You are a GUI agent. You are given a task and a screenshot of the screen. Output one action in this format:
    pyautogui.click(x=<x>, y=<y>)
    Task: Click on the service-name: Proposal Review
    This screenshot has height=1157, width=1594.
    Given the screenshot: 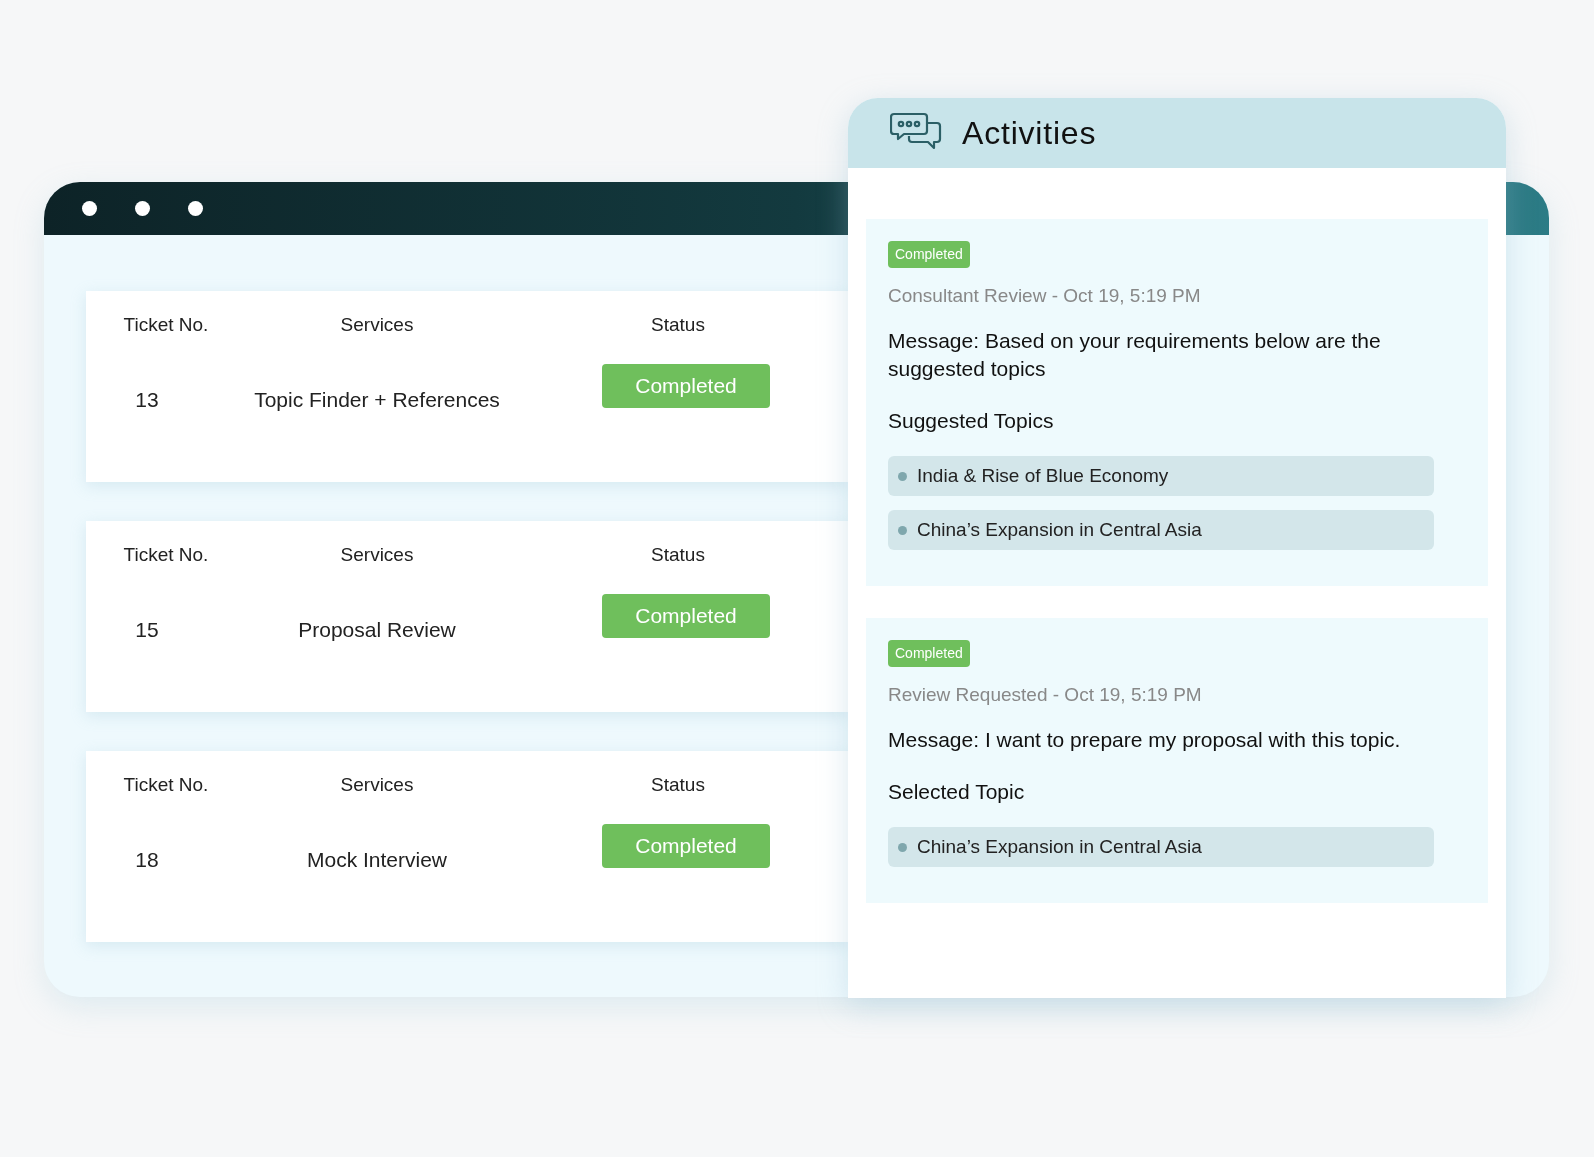 What is the action you would take?
    pyautogui.click(x=377, y=629)
    